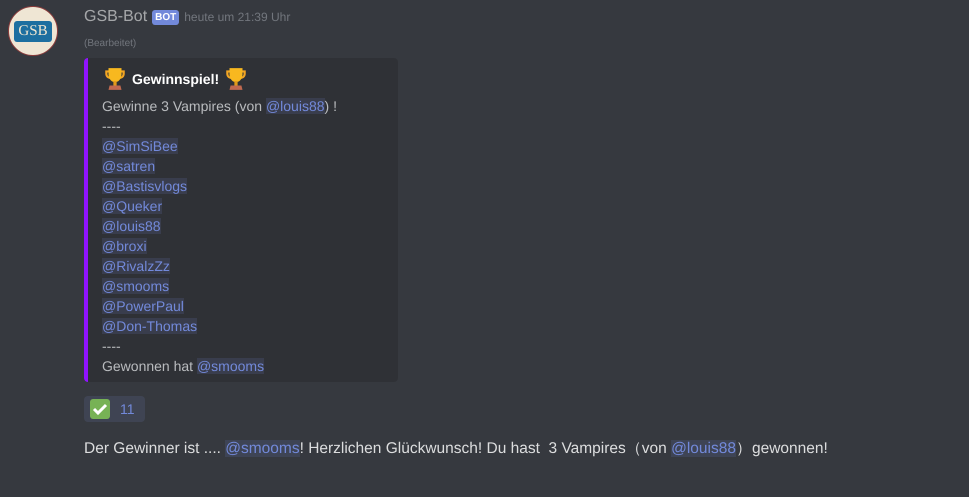 This screenshot has width=969, height=497. Describe the element at coordinates (184, 366) in the screenshot. I see `embed-line: Gewonnen hat @smooms` at that location.